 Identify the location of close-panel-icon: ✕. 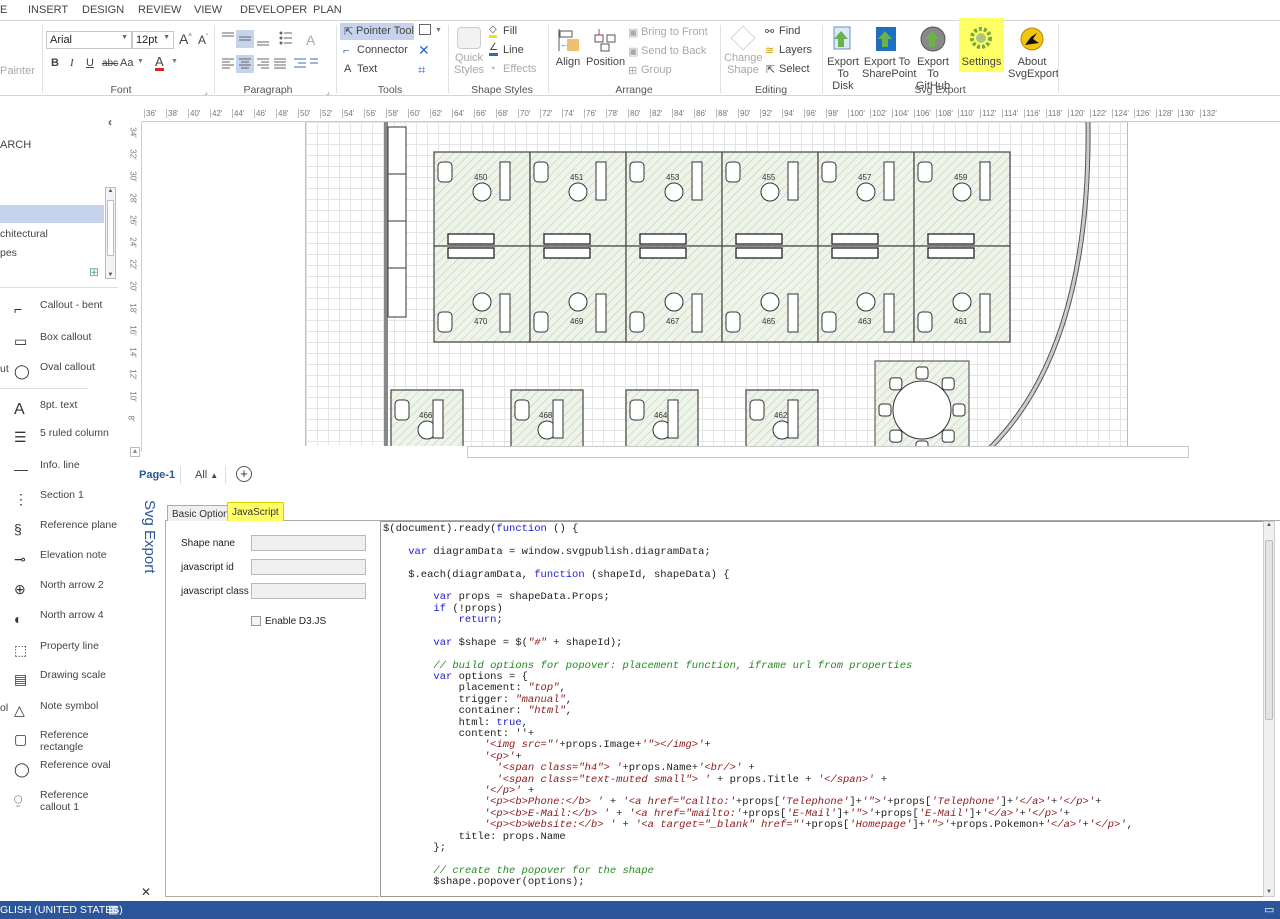
(146, 892).